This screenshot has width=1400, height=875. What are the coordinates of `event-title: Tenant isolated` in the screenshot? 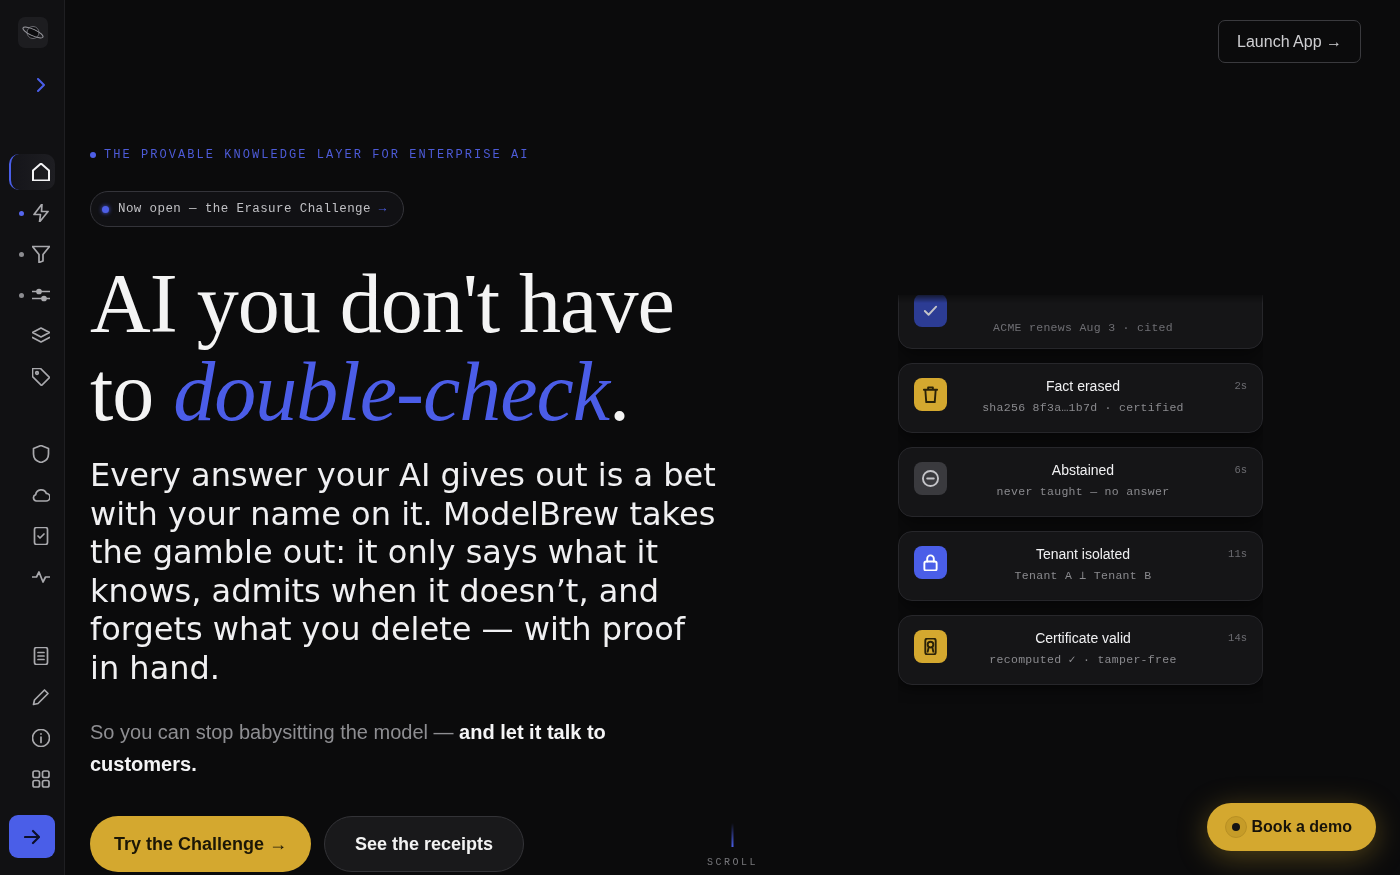 It's located at (1083, 554).